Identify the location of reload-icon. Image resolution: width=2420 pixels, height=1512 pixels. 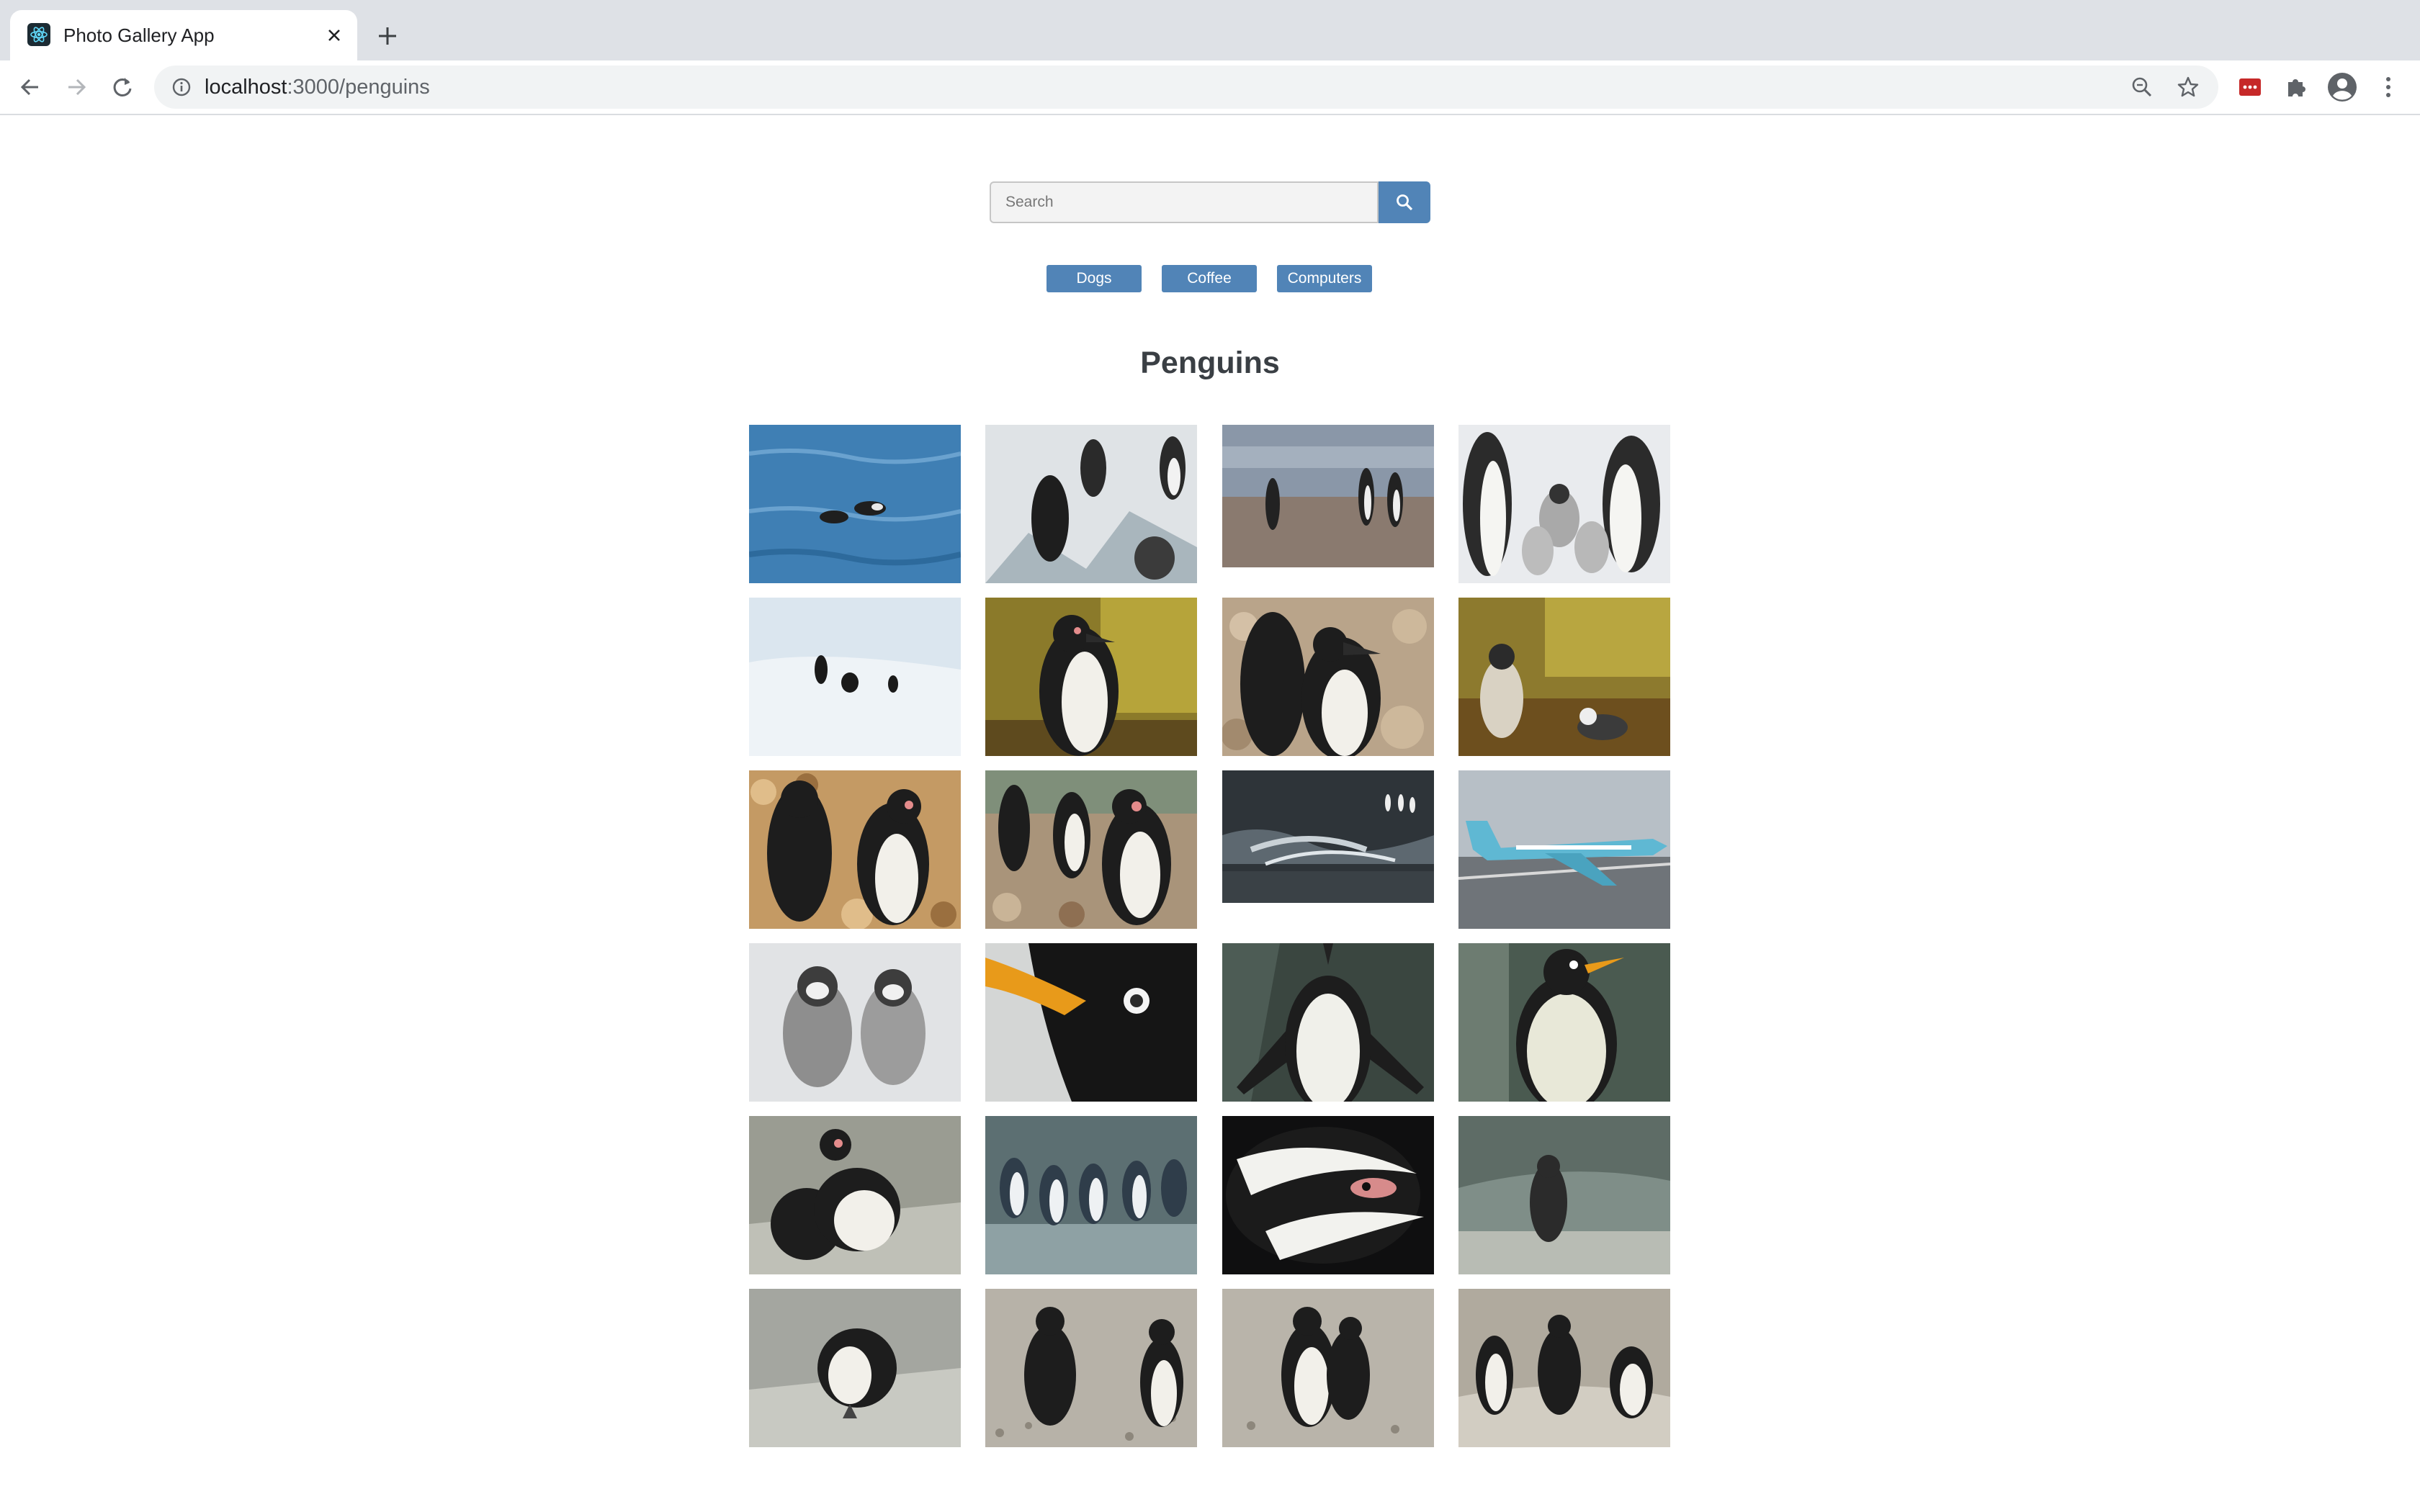
(123, 87).